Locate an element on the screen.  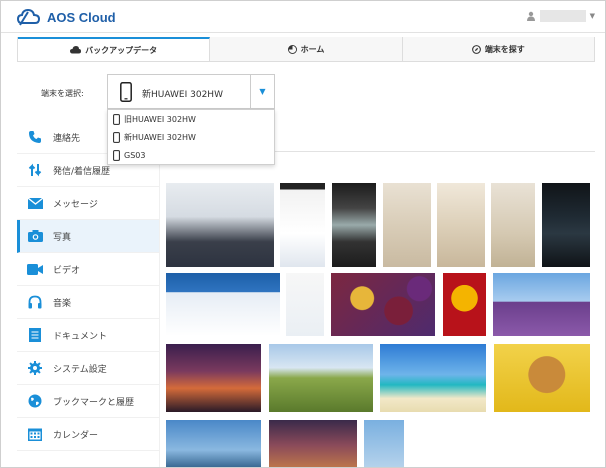
device-dropdown-button: ▼ is located at coordinates (262, 91).